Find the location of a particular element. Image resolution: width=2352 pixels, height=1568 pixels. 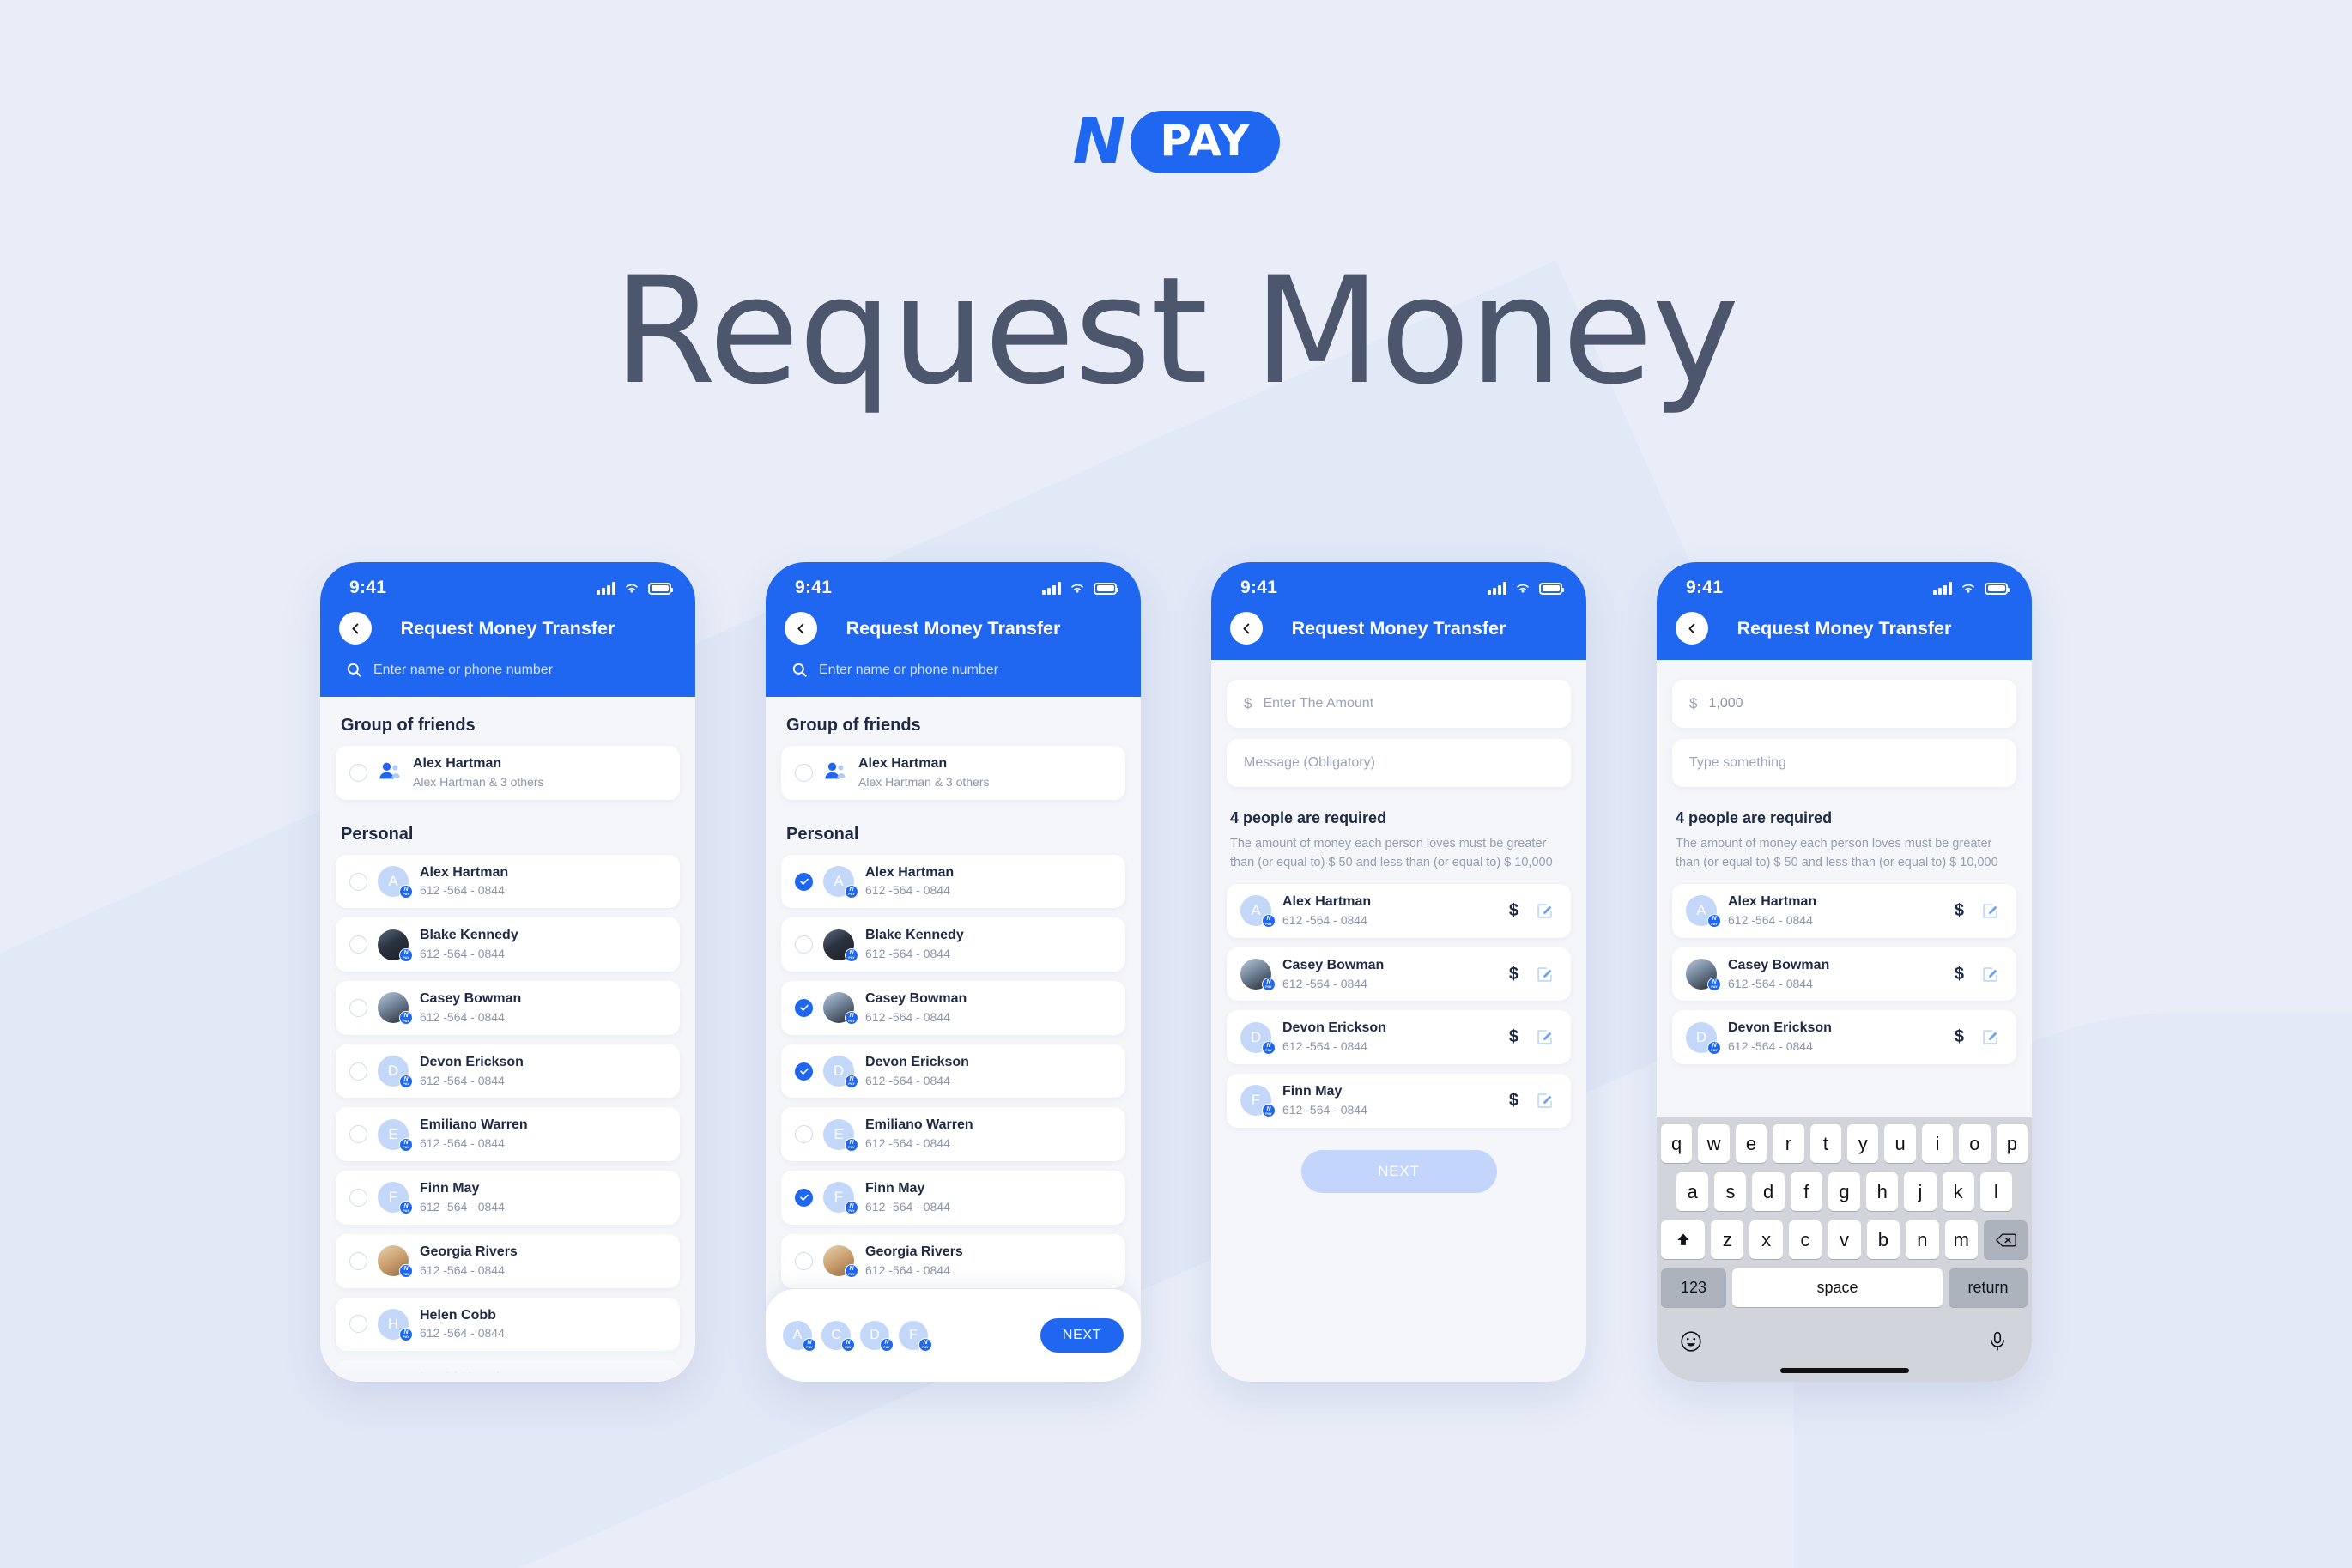

search-bar-2: Enter name or phone number is located at coordinates (953, 671).